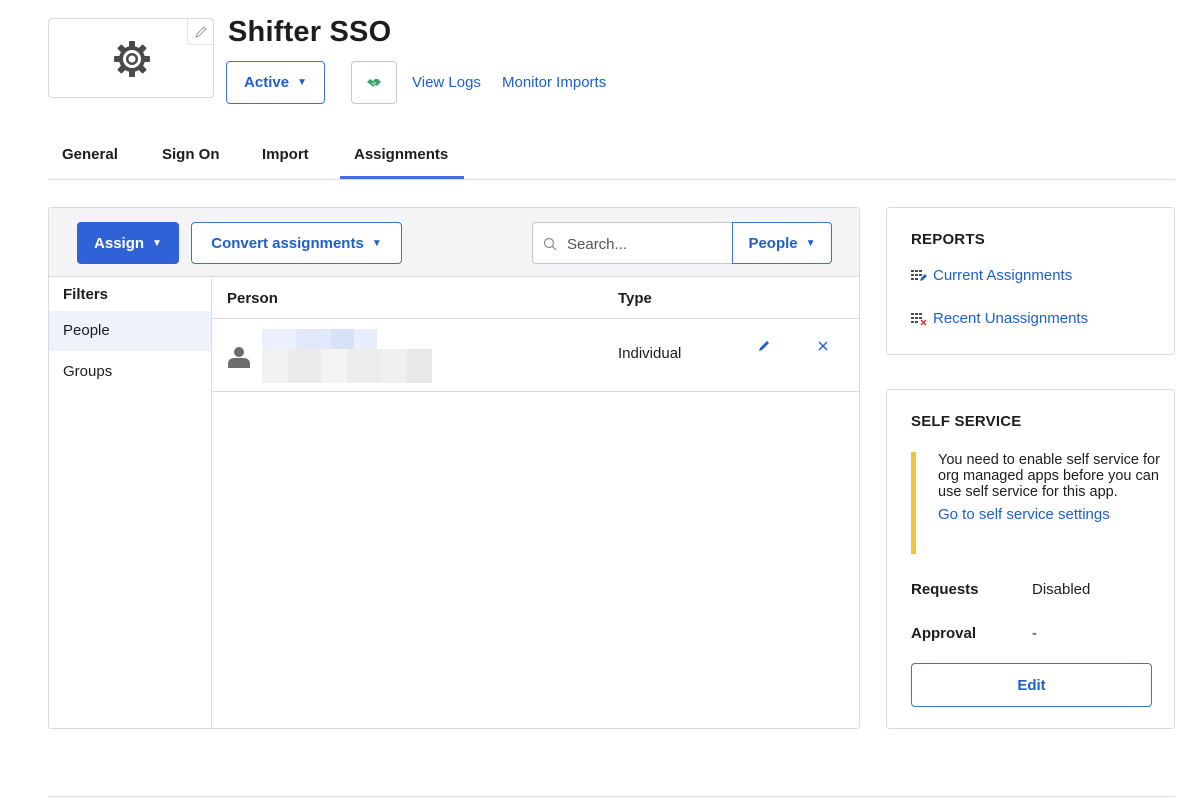 The image size is (1200, 798). Describe the element at coordinates (1034, 633) in the screenshot. I see `approval-value: -` at that location.